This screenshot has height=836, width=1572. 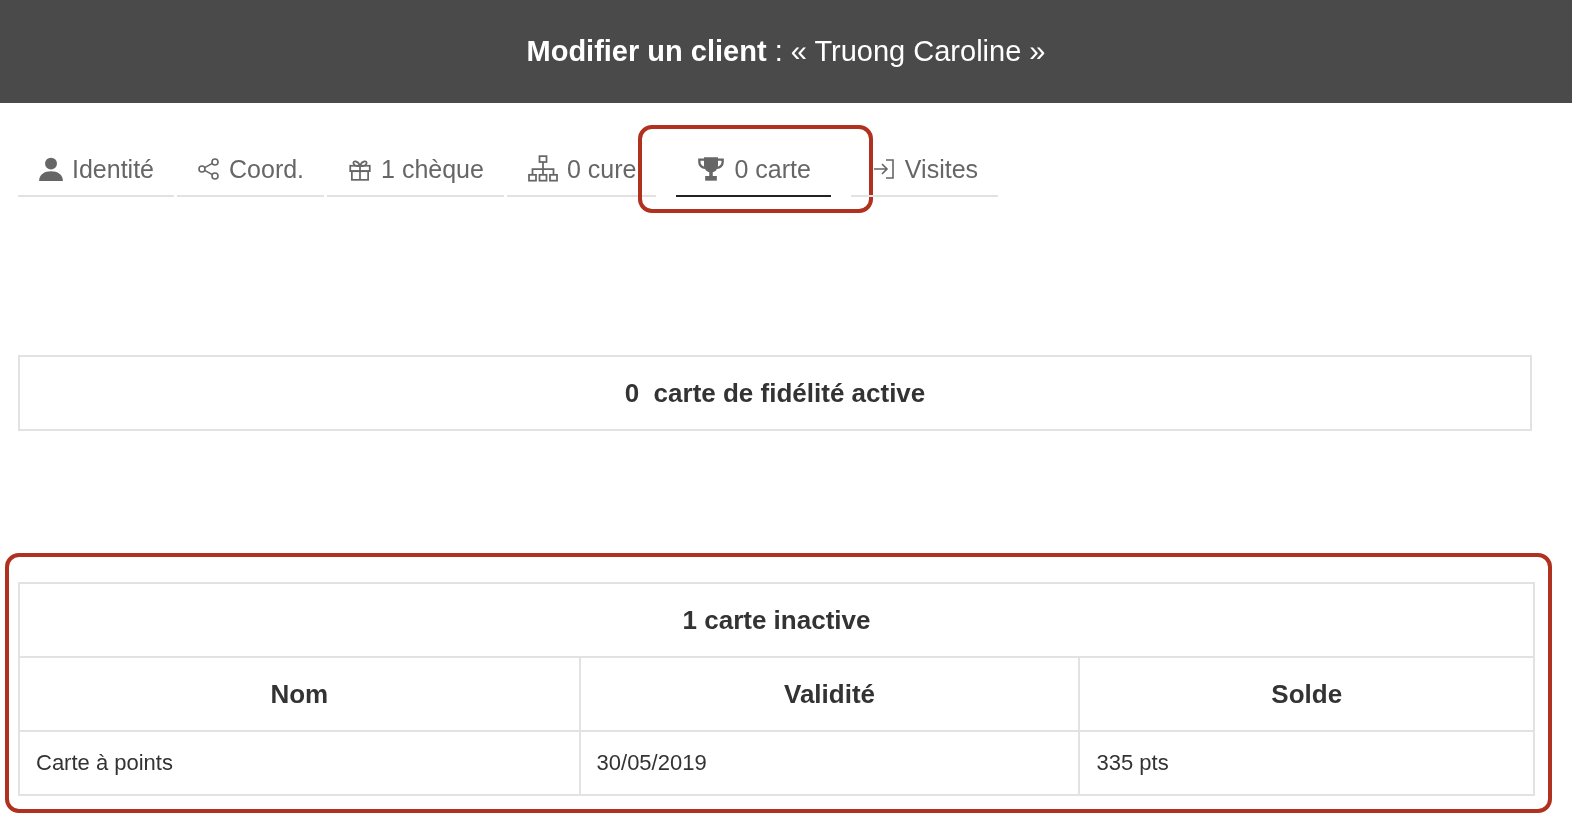 I want to click on table-title: 1 carte inactive, so click(x=776, y=620).